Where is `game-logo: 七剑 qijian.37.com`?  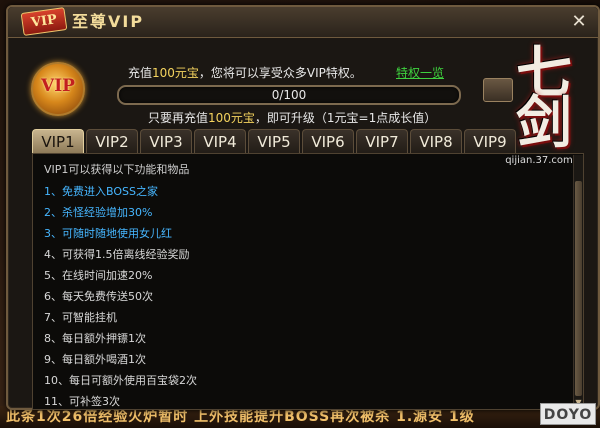 game-logo: 七剑 qijian.37.com is located at coordinates (538, 98).